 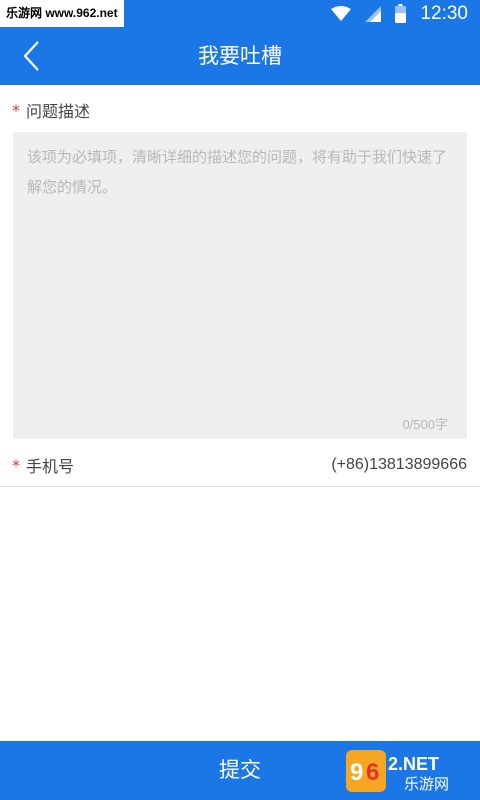 I want to click on clock: 12:30, so click(x=444, y=13).